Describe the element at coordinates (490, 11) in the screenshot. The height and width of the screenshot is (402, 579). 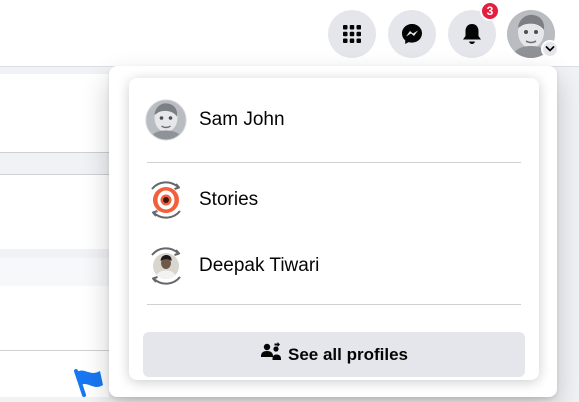
I see `notification-count-badge: 3` at that location.